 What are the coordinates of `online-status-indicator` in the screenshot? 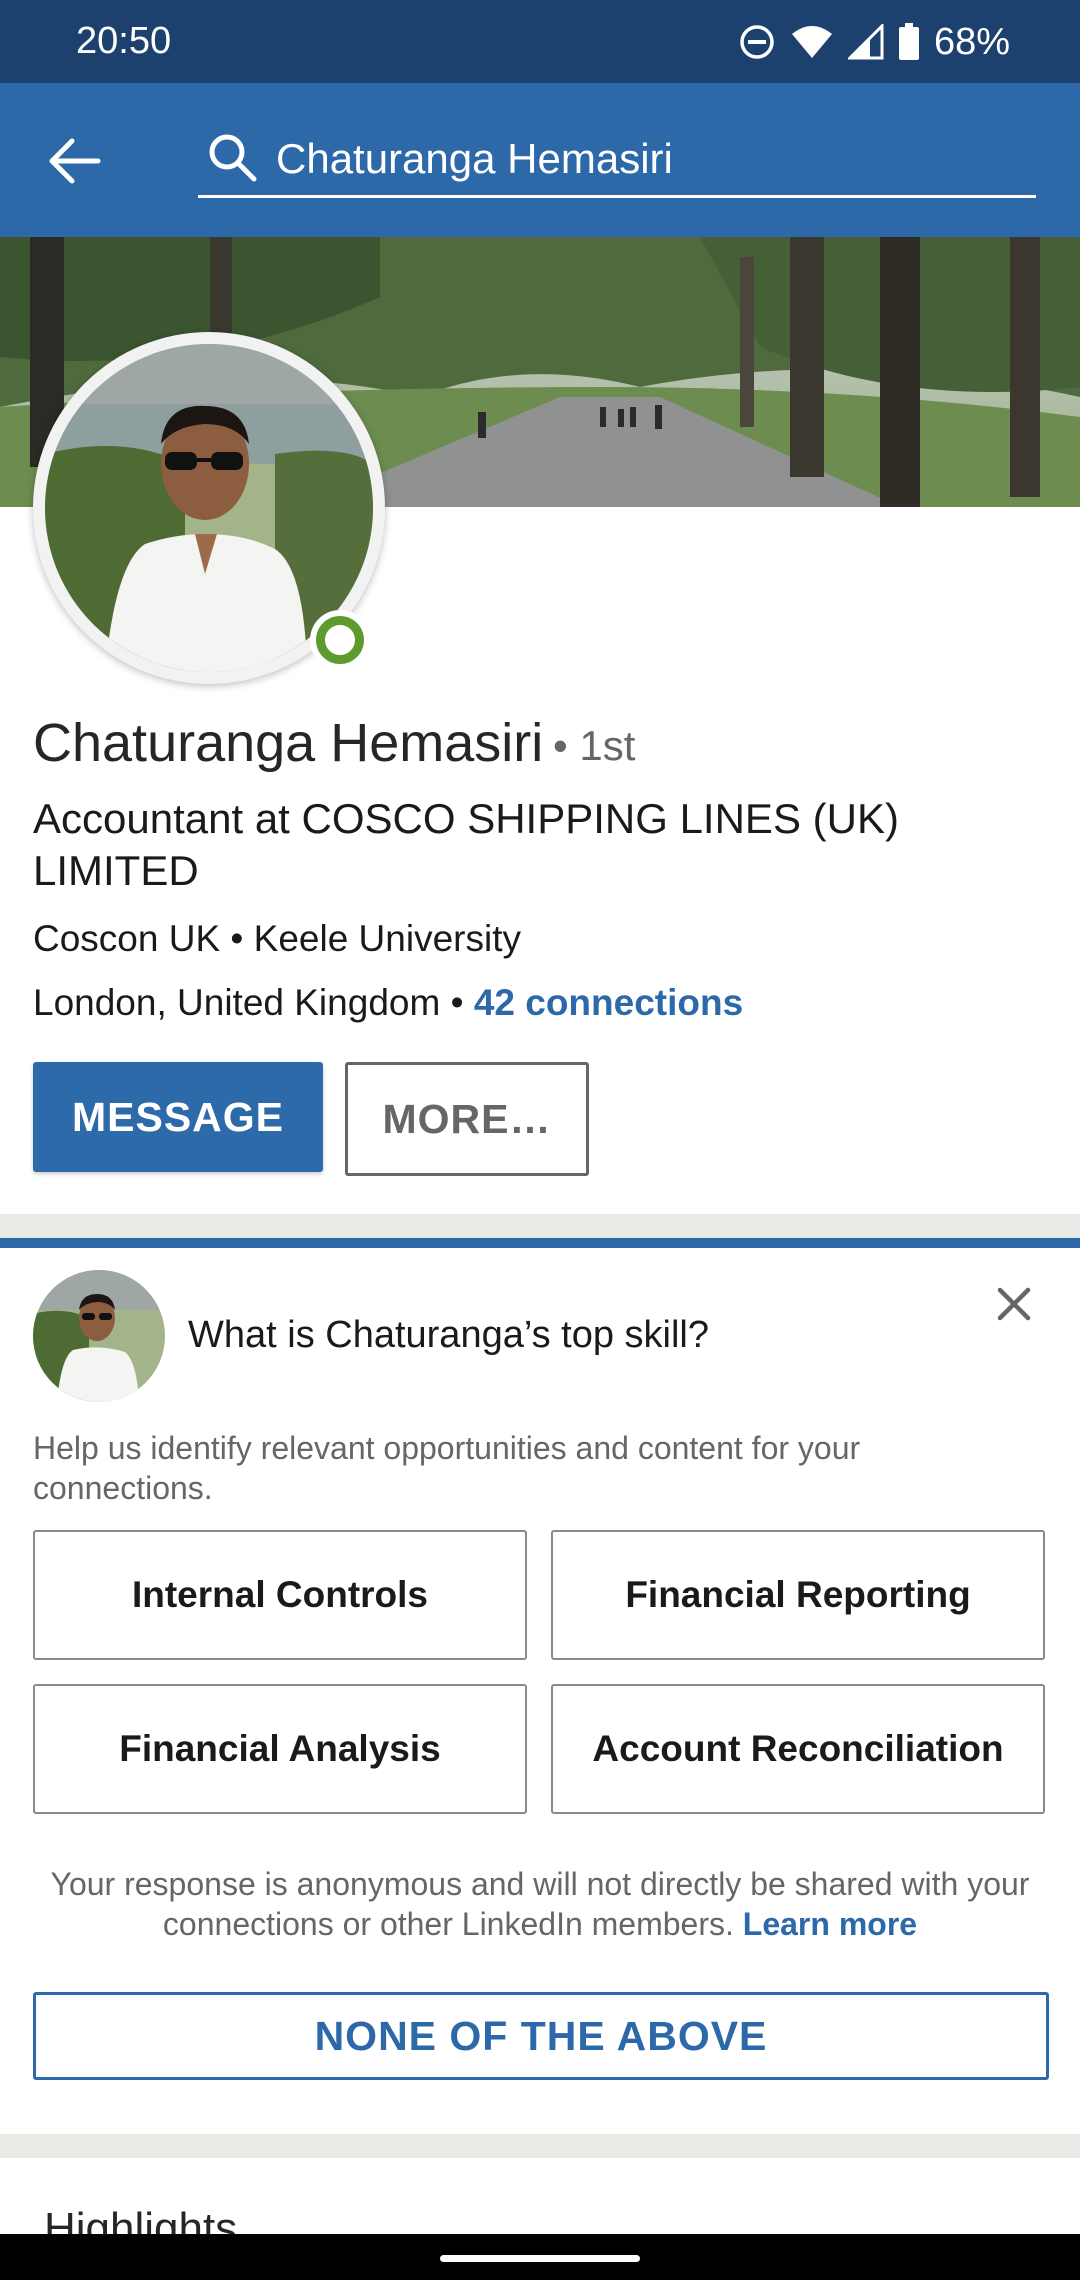 It's located at (340, 640).